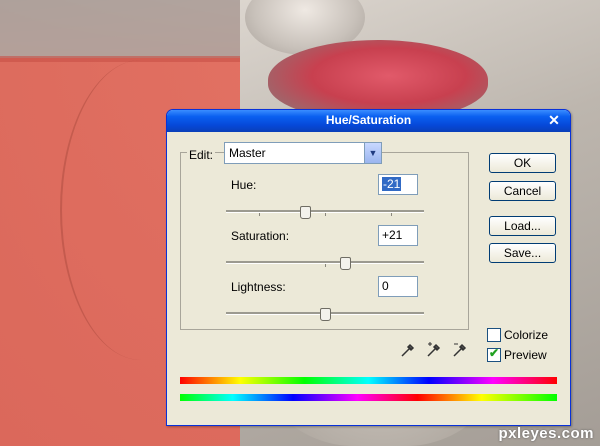  What do you see at coordinates (494, 335) in the screenshot?
I see `colorize-checkbox` at bounding box center [494, 335].